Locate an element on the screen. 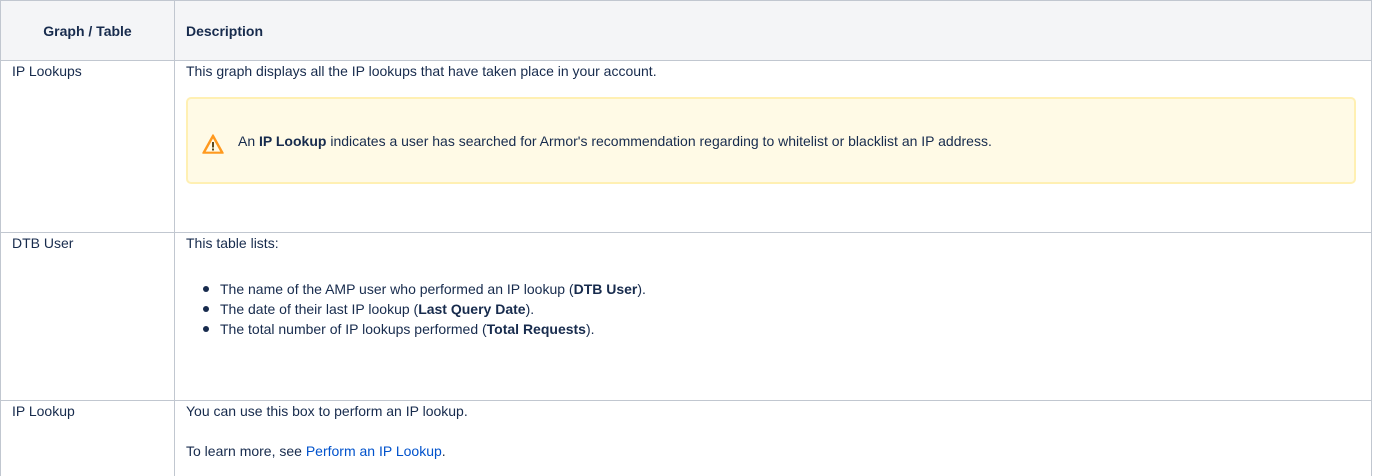 This screenshot has height=476, width=1374. learn-more-paragraph: To learn more, see Perform an IP Lookup. is located at coordinates (773, 451).